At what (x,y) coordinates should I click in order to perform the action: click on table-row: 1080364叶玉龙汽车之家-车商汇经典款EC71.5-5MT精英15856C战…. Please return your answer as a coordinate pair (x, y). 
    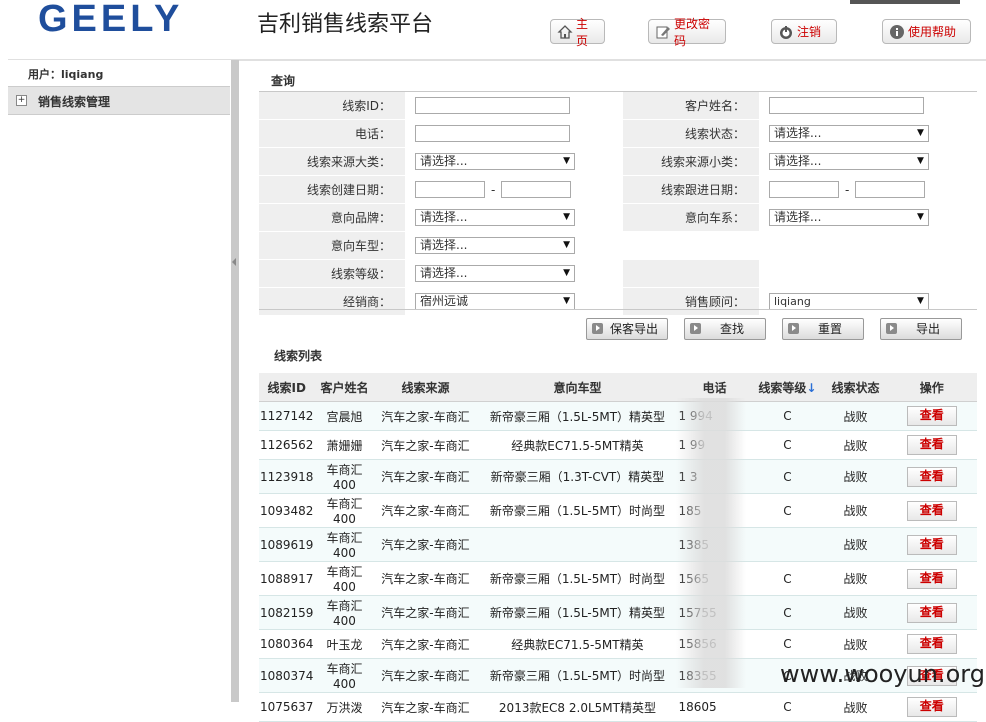
    Looking at the image, I should click on (618, 644).